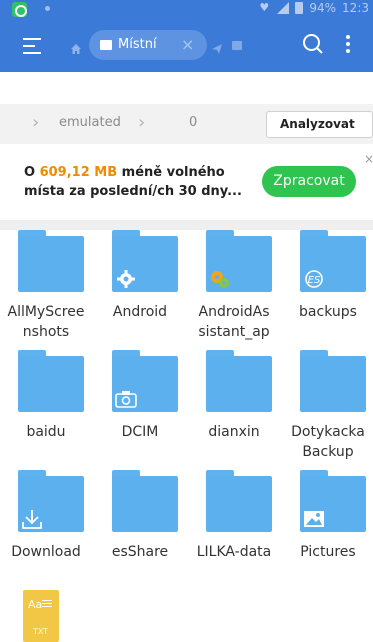 This screenshot has width=373, height=642. What do you see at coordinates (234, 432) in the screenshot?
I see `file-name: dianxin` at bounding box center [234, 432].